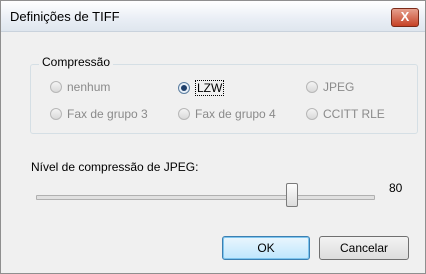 Image resolution: width=426 pixels, height=274 pixels. I want to click on radio-fax-grupo-4: Fax de grupo 4, so click(227, 114).